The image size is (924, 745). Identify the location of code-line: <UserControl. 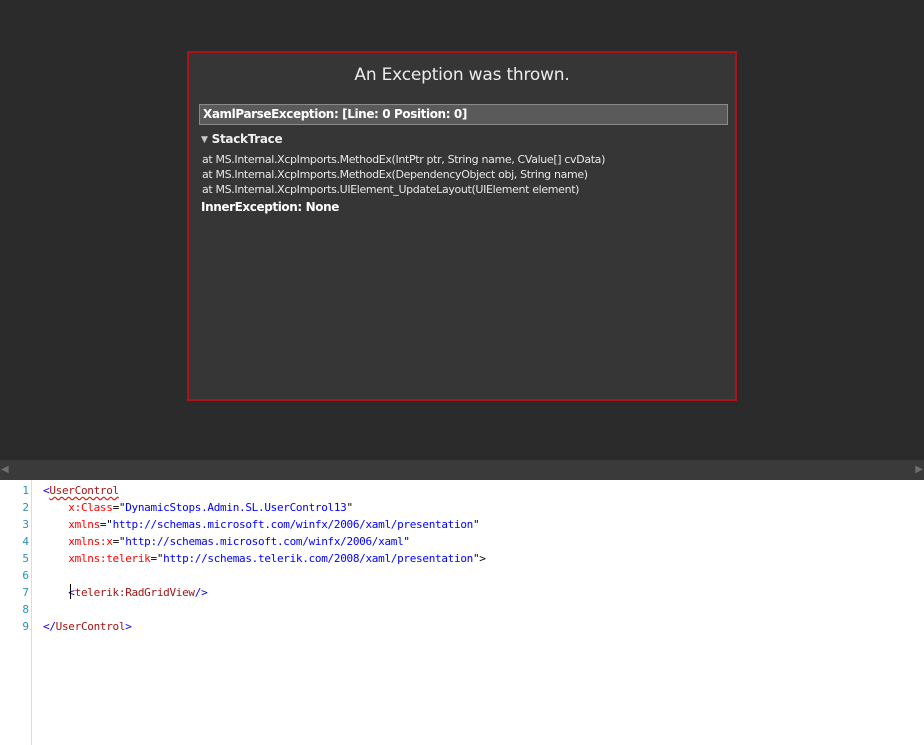
(81, 490).